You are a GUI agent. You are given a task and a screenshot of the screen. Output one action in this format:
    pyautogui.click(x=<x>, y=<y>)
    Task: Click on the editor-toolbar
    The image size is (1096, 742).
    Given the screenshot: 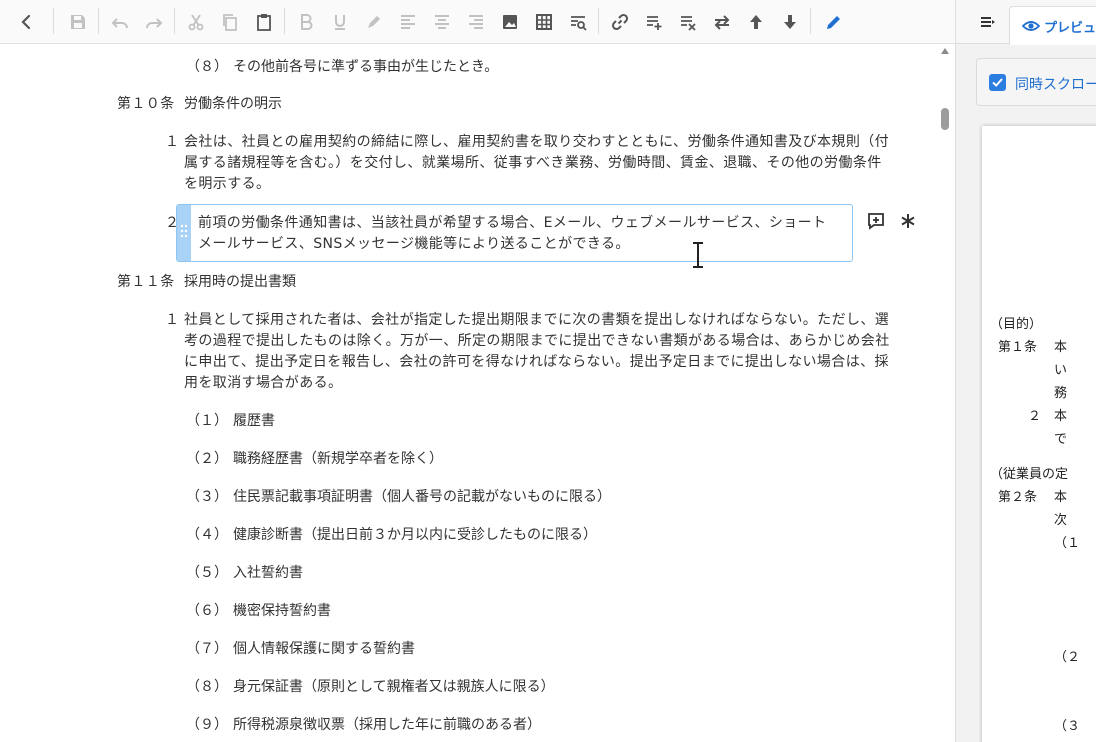 What is the action you would take?
    pyautogui.click(x=477, y=22)
    